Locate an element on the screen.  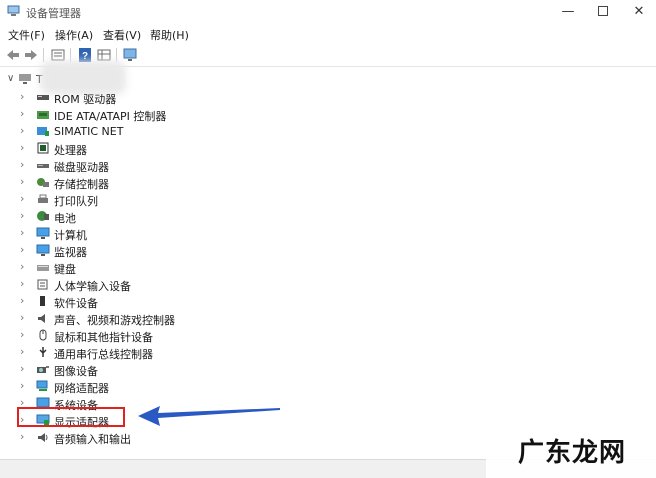
tree-item-label: 音频输入和输出 is located at coordinates (92, 439).